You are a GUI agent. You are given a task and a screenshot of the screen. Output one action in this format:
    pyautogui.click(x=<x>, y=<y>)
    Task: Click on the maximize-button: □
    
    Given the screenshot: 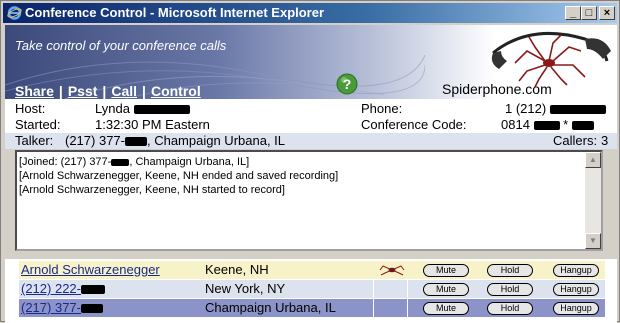 What is the action you would take?
    pyautogui.click(x=589, y=13)
    